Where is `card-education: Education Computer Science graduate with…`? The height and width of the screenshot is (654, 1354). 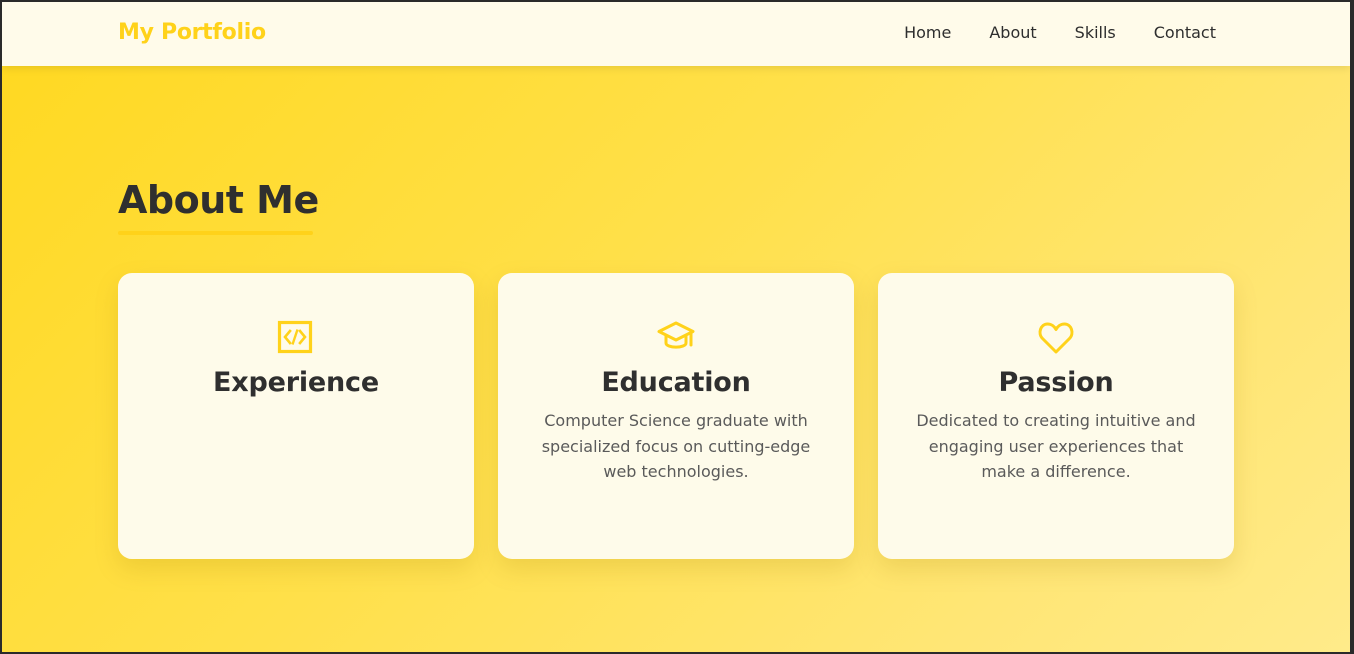
card-education: Education Computer Science graduate with… is located at coordinates (676, 416).